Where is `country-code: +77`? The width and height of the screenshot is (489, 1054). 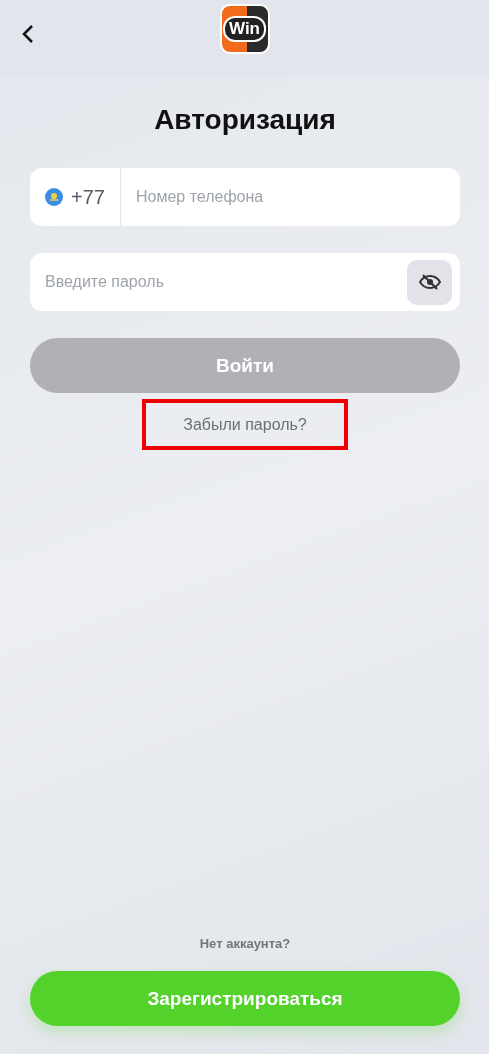 country-code: +77 is located at coordinates (88, 197).